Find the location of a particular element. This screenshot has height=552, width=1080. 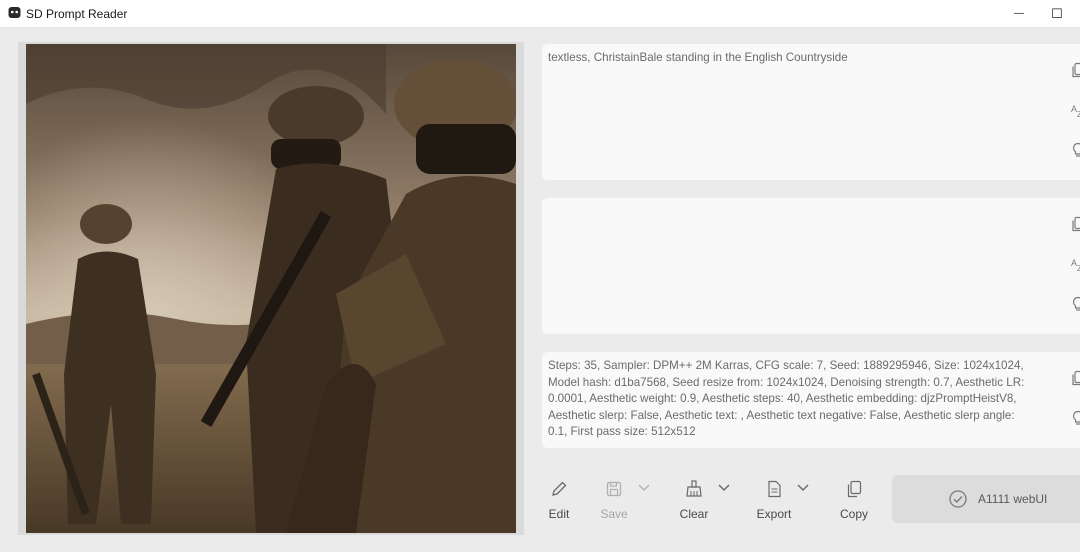

floppy-icon is located at coordinates (614, 489).